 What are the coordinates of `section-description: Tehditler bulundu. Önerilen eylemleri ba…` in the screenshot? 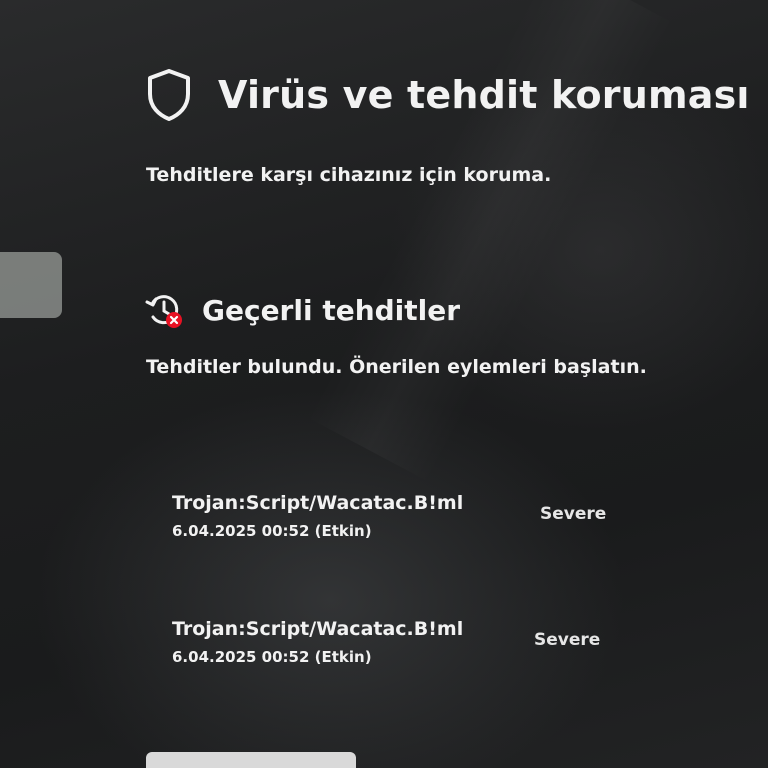 It's located at (396, 367).